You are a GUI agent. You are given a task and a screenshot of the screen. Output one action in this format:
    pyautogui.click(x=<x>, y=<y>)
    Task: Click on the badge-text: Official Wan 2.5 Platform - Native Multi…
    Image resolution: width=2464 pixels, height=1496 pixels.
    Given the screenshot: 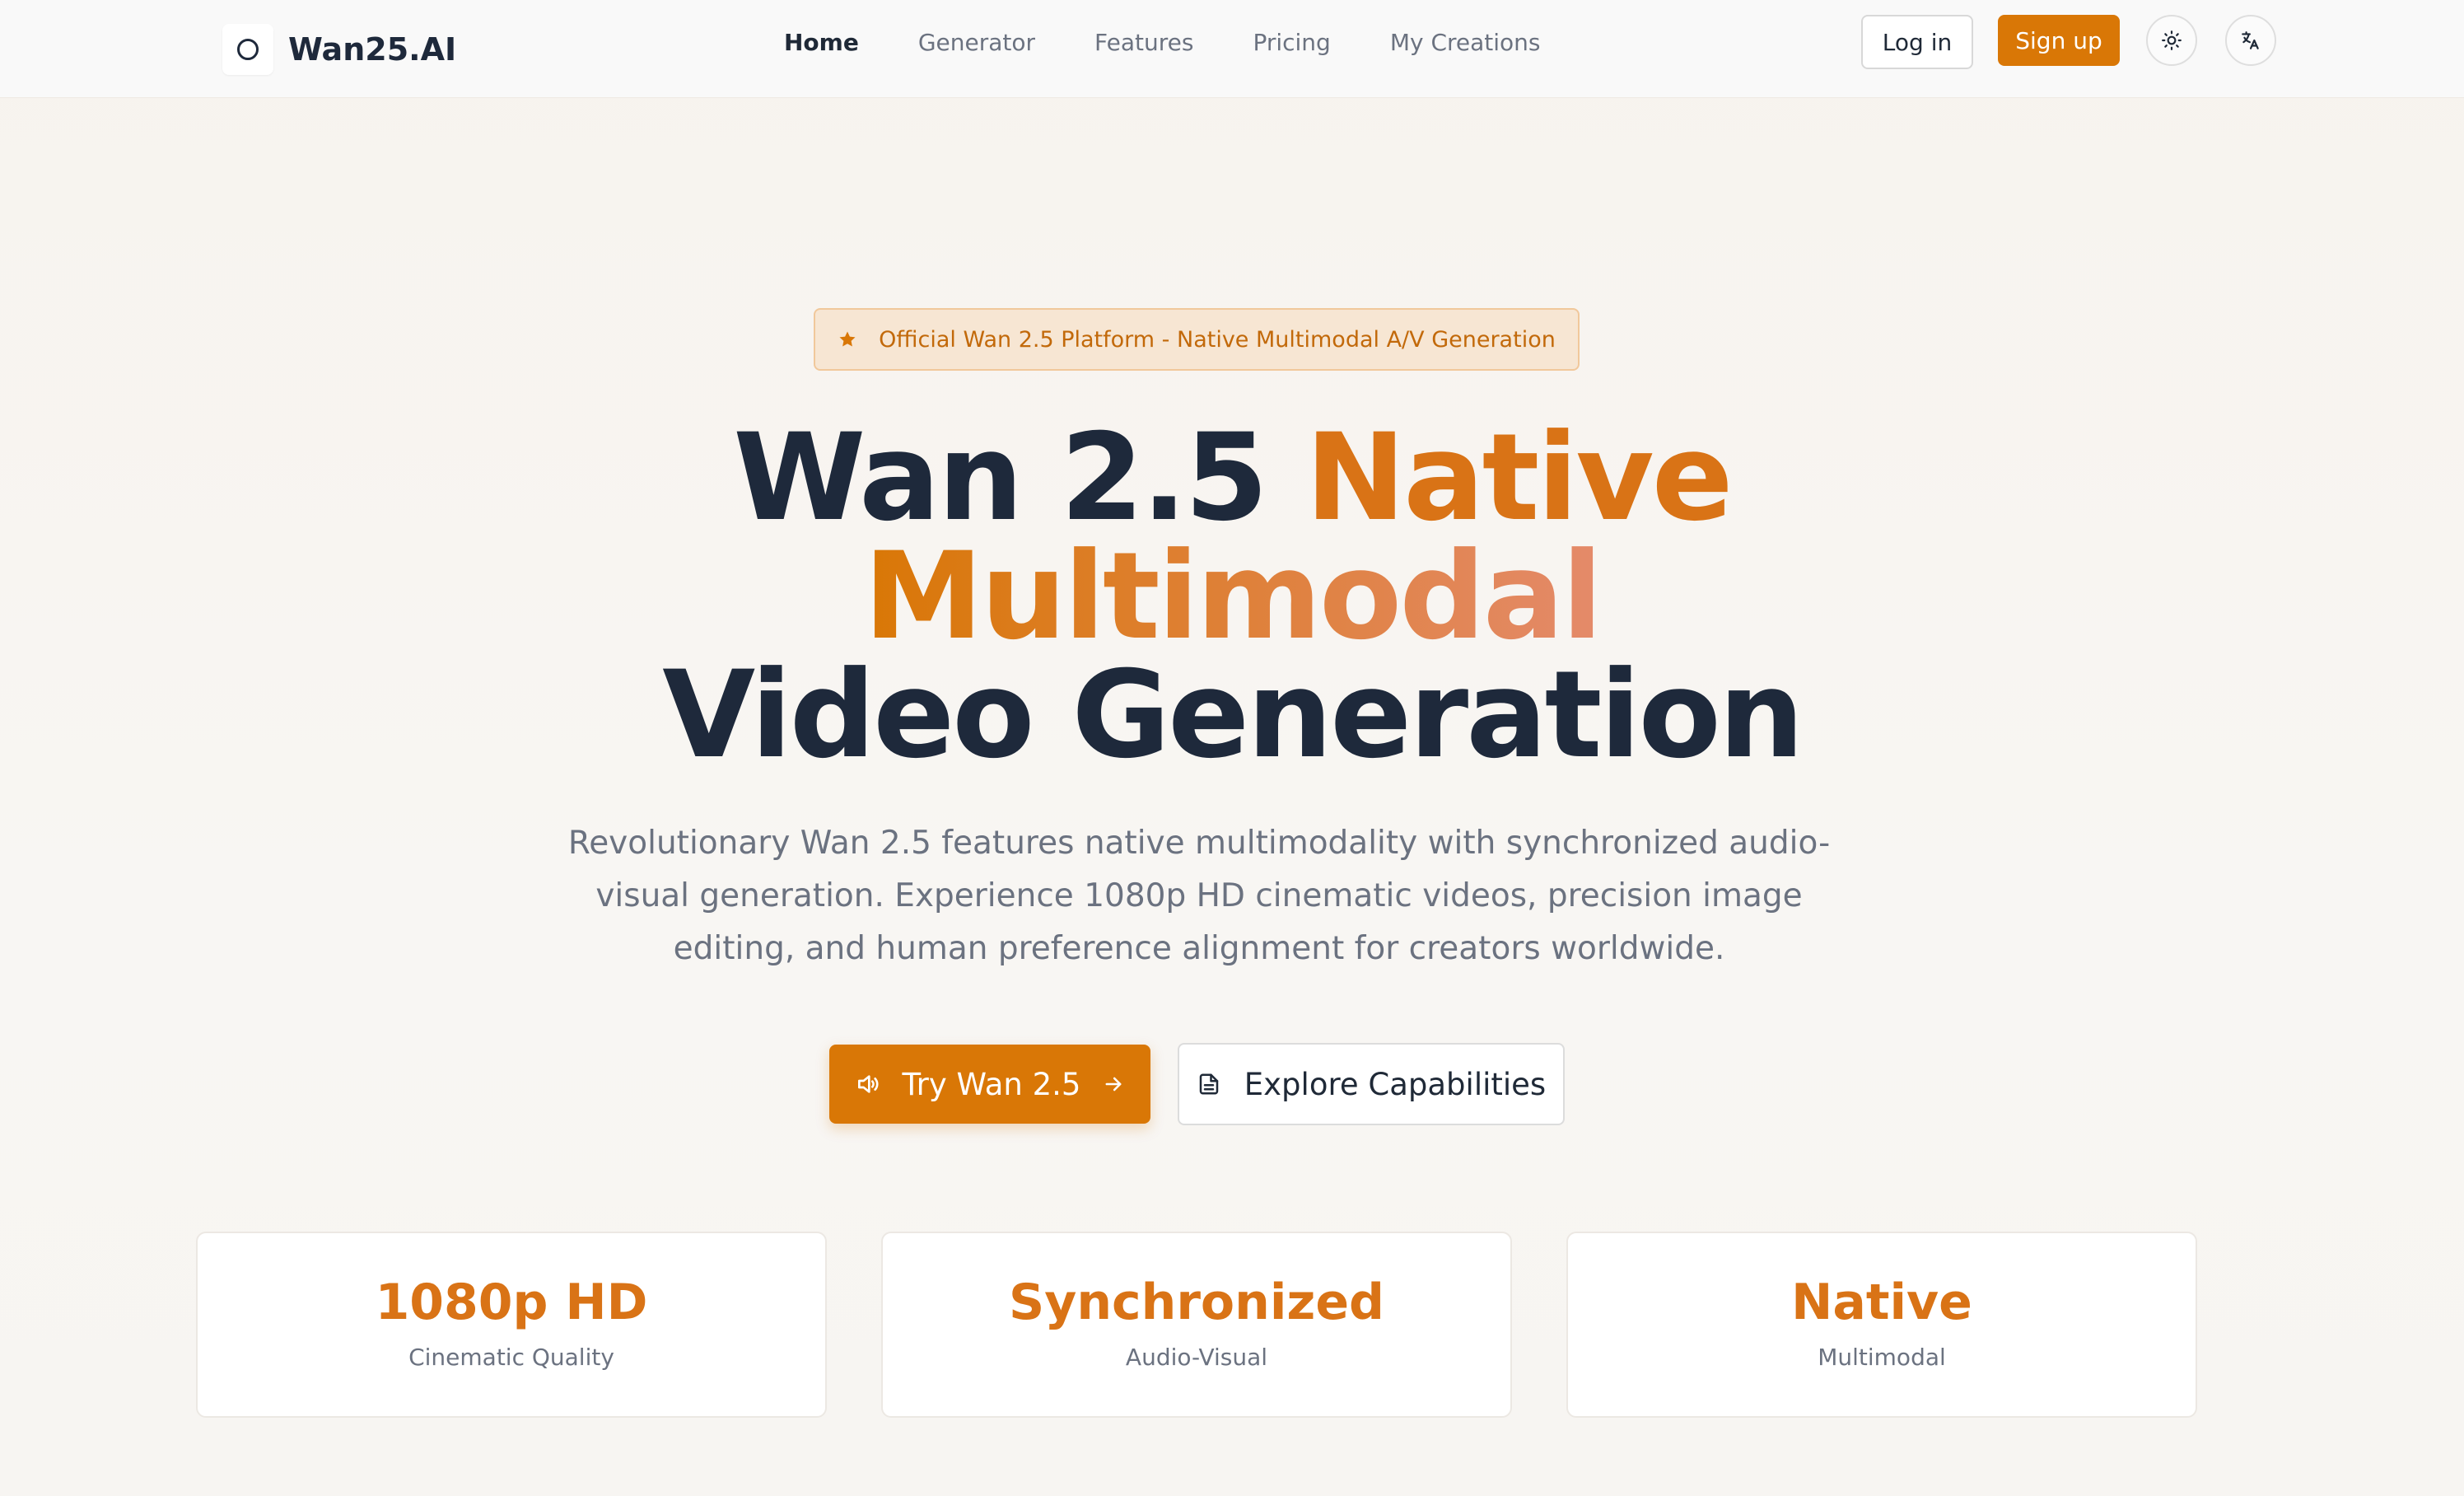 What is the action you would take?
    pyautogui.click(x=1217, y=339)
    